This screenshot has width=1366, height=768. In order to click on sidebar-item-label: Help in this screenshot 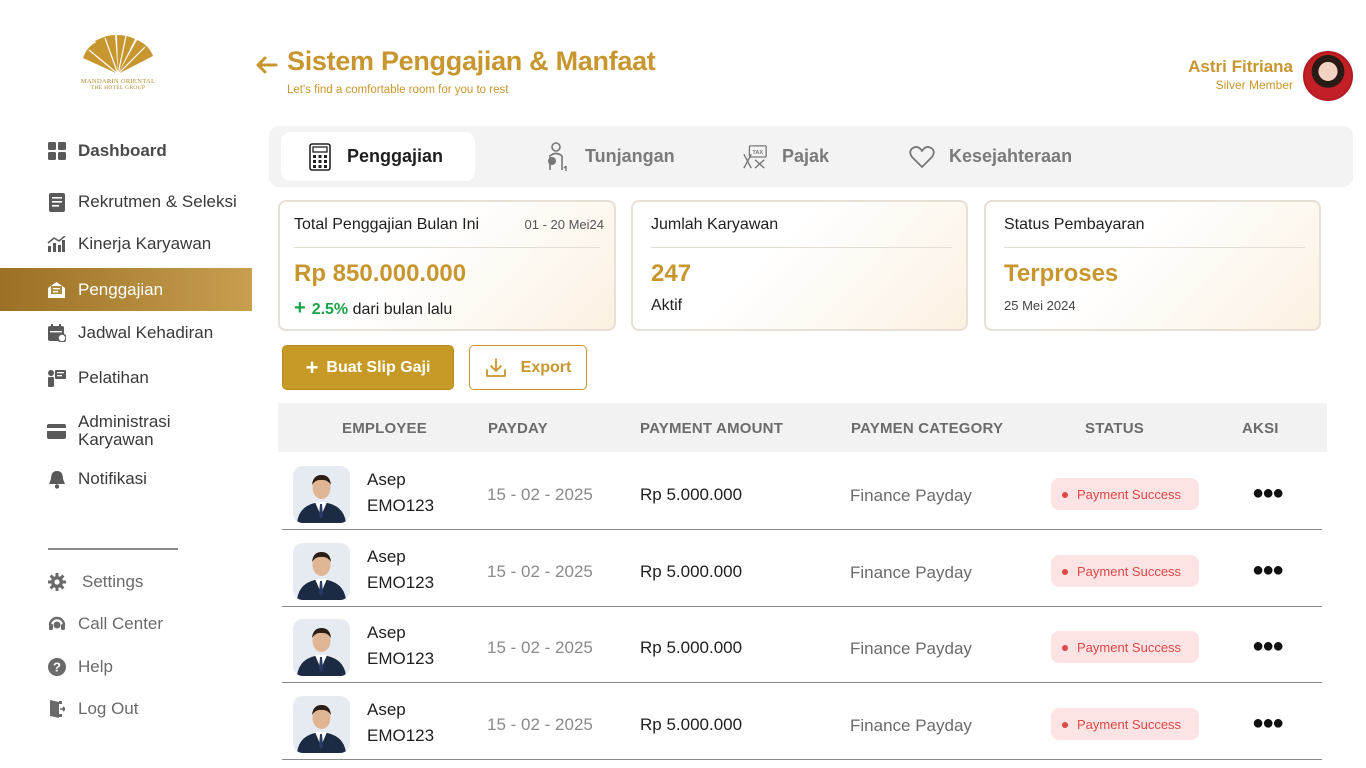, I will do `click(95, 666)`.